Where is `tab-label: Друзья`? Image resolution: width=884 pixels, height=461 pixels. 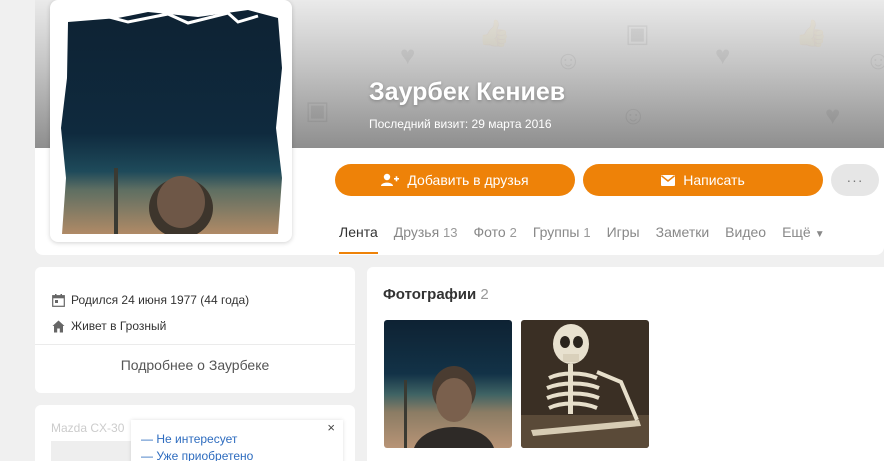 tab-label: Друзья is located at coordinates (416, 232).